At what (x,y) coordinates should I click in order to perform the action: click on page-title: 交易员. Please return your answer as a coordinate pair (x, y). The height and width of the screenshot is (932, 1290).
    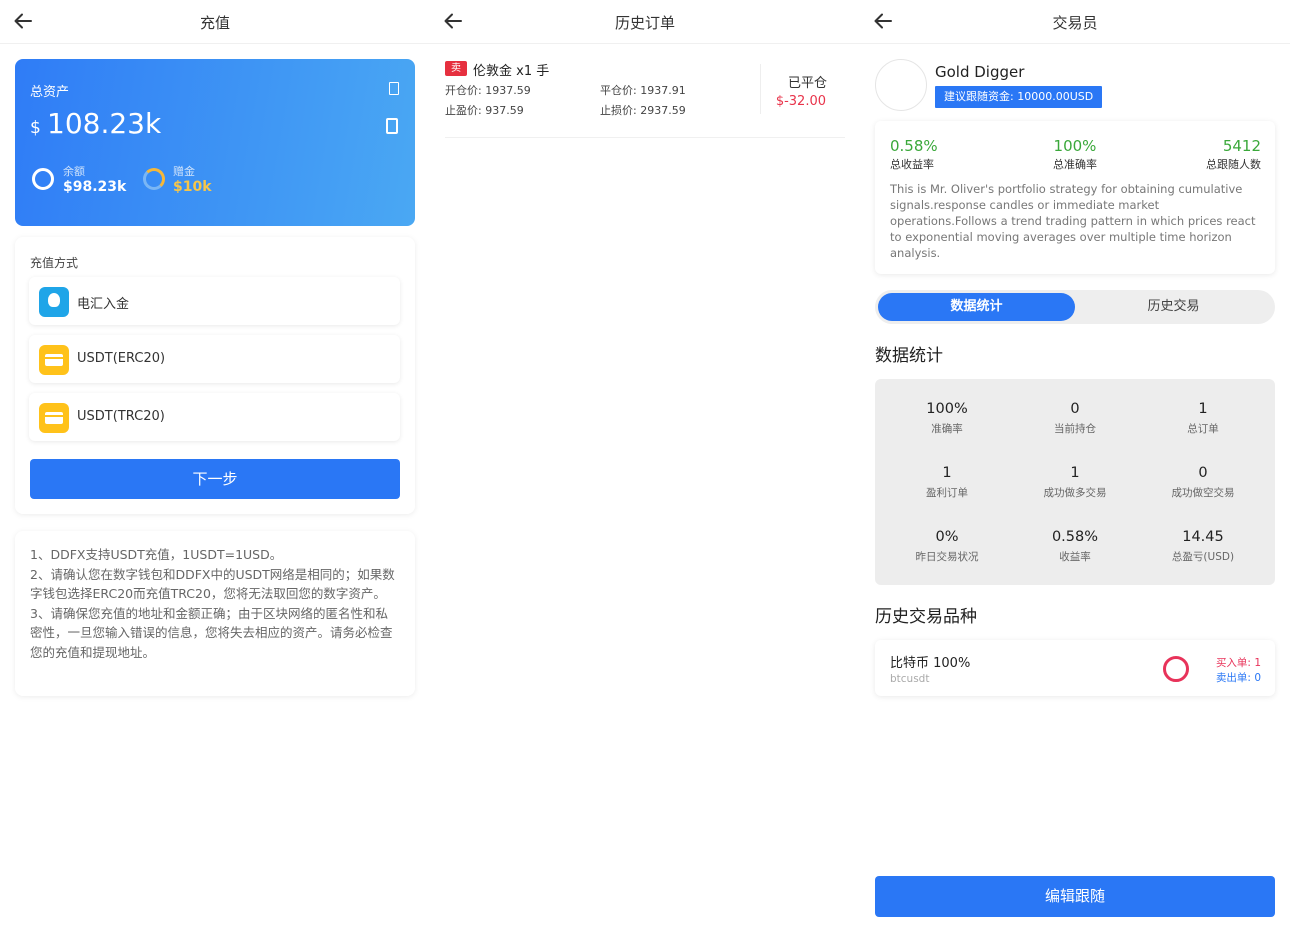
    Looking at the image, I should click on (1075, 23).